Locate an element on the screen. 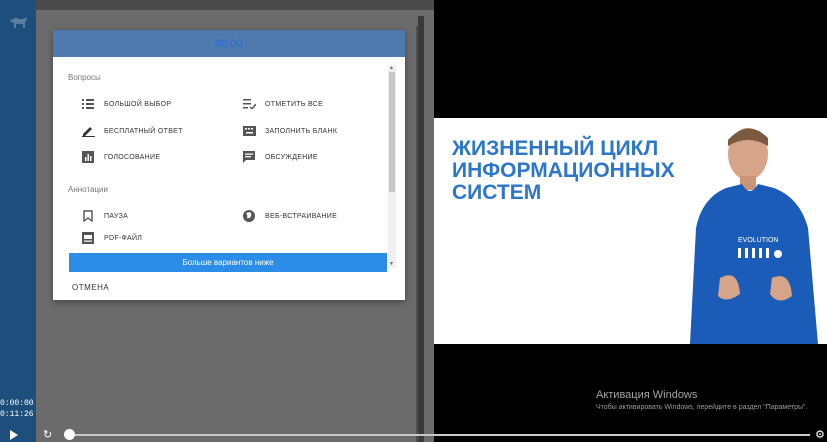  cancel-button: ОТМЕНА is located at coordinates (90, 287).